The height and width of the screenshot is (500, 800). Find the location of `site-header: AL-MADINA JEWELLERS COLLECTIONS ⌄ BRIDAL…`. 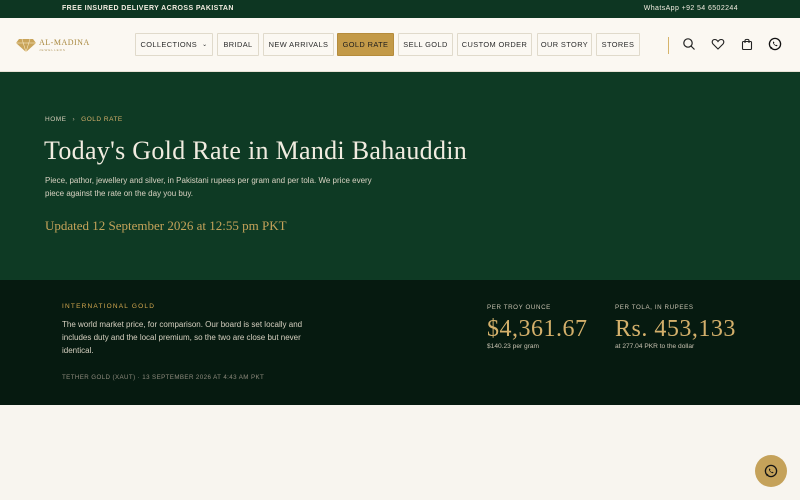

site-header: AL-MADINA JEWELLERS COLLECTIONS ⌄ BRIDAL… is located at coordinates (400, 45).